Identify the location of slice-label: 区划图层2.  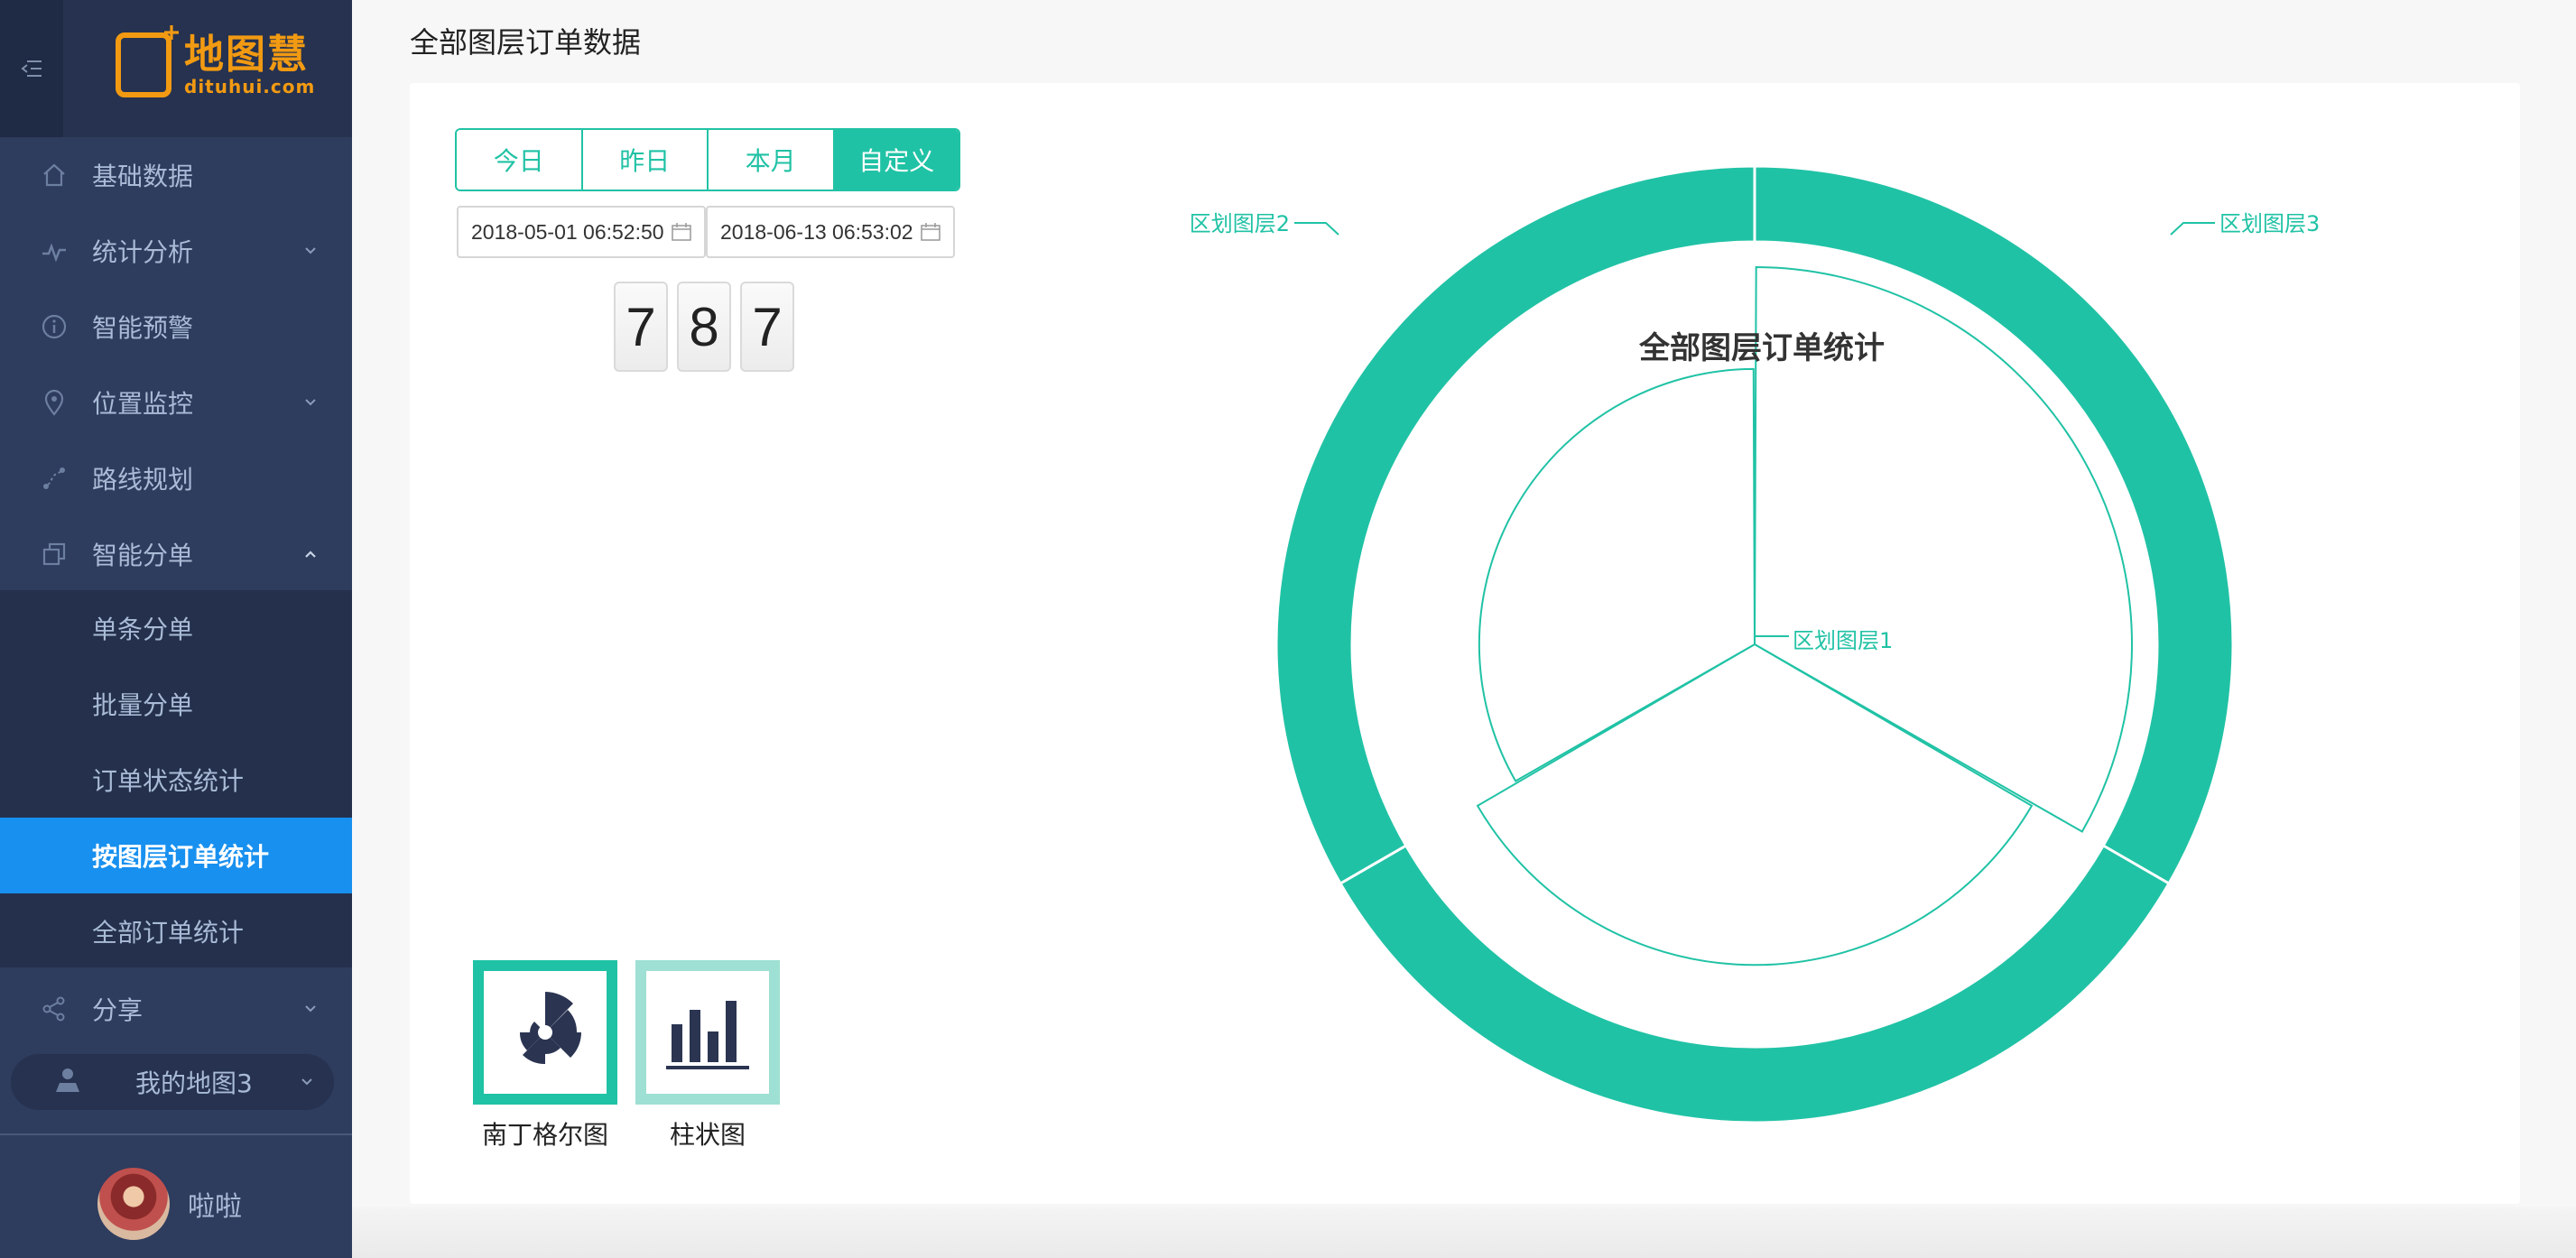
(1240, 223).